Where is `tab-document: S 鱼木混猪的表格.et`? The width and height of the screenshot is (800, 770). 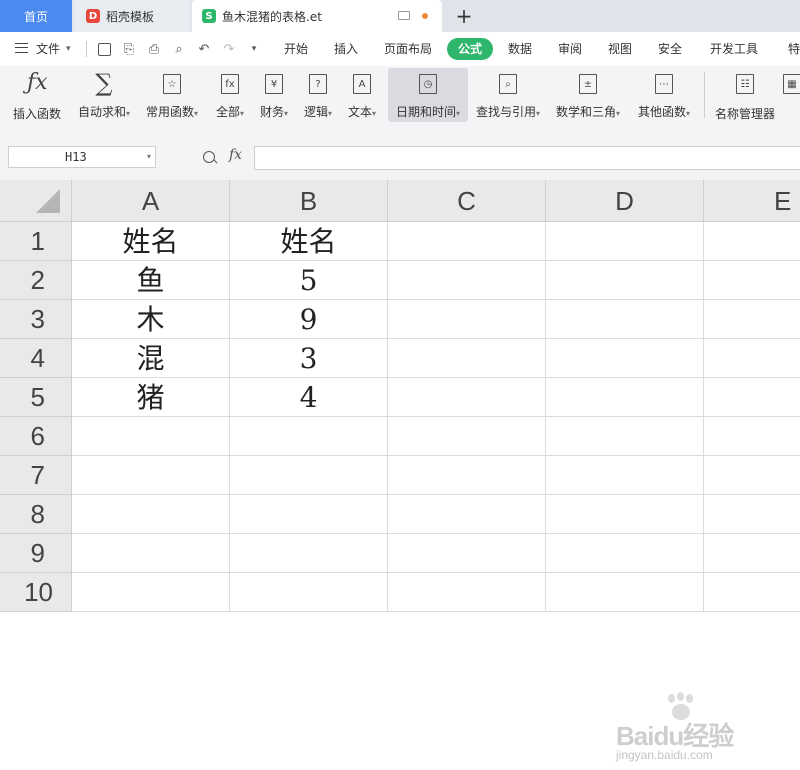
tab-document: S 鱼木混猪的表格.et is located at coordinates (317, 16).